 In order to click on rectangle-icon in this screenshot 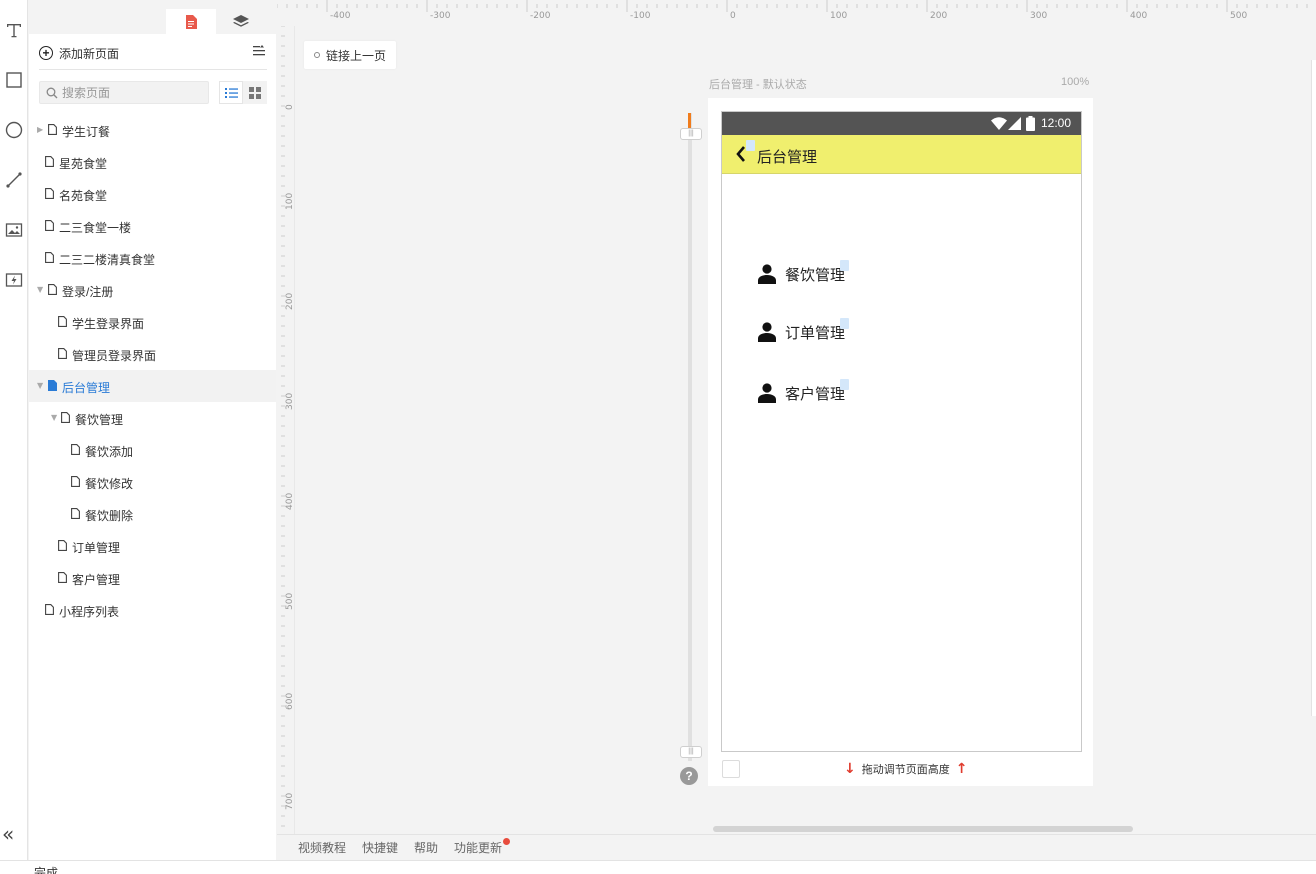, I will do `click(14, 80)`.